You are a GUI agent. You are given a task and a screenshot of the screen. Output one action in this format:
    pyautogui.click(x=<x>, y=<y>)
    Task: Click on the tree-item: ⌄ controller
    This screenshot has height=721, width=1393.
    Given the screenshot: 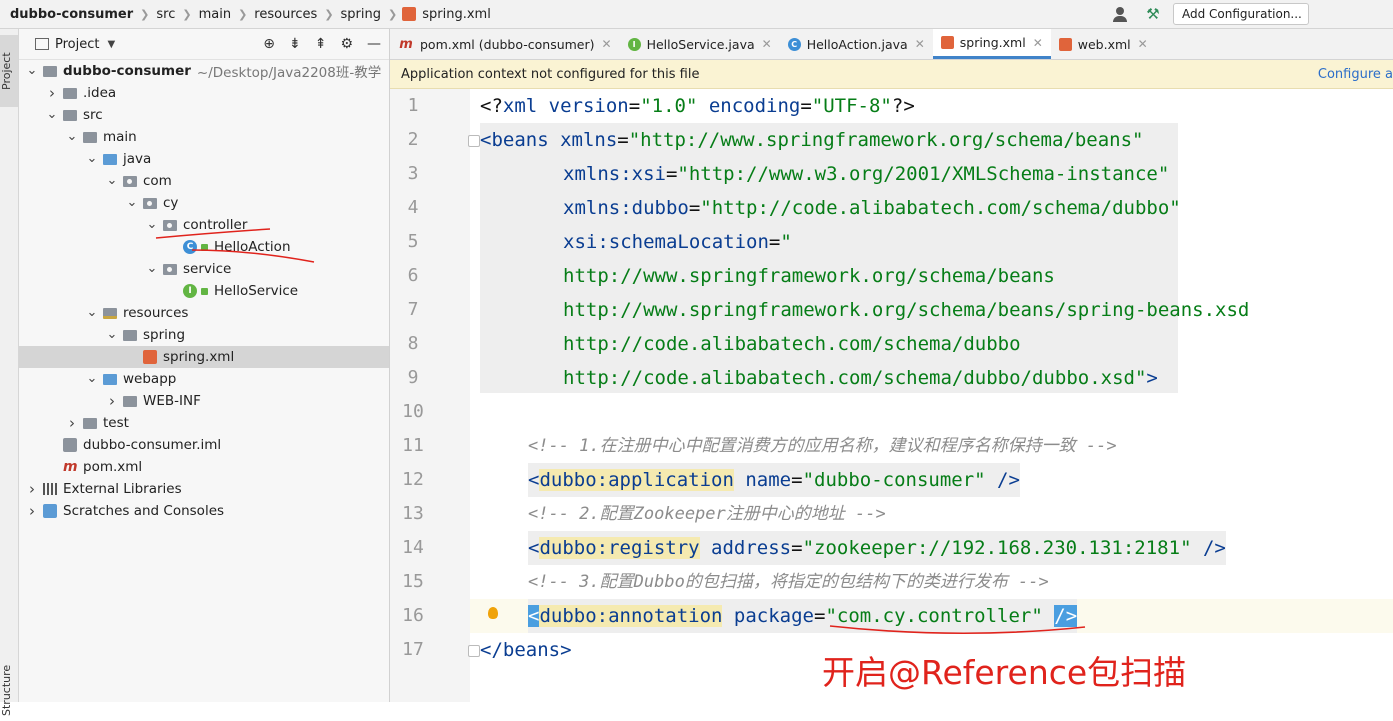 What is the action you would take?
    pyautogui.click(x=204, y=225)
    